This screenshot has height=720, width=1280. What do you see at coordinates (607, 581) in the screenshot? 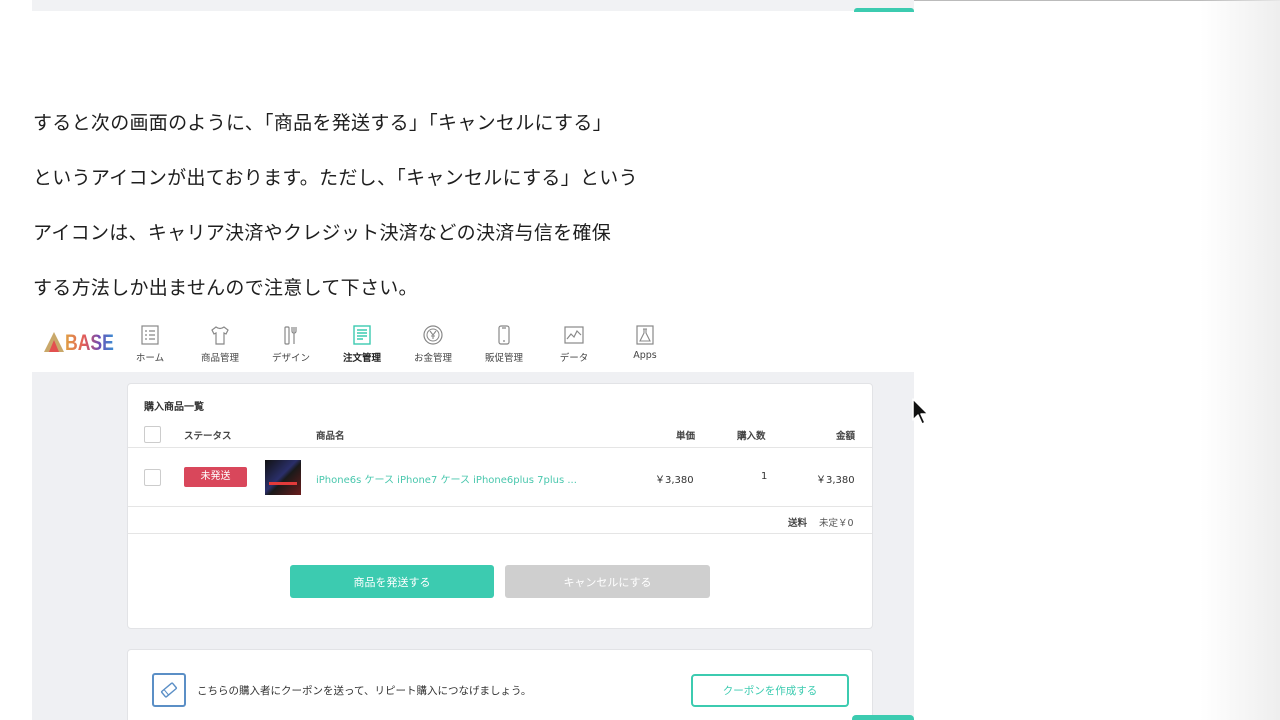
I see `cancel-order-button: キャンセルにする` at bounding box center [607, 581].